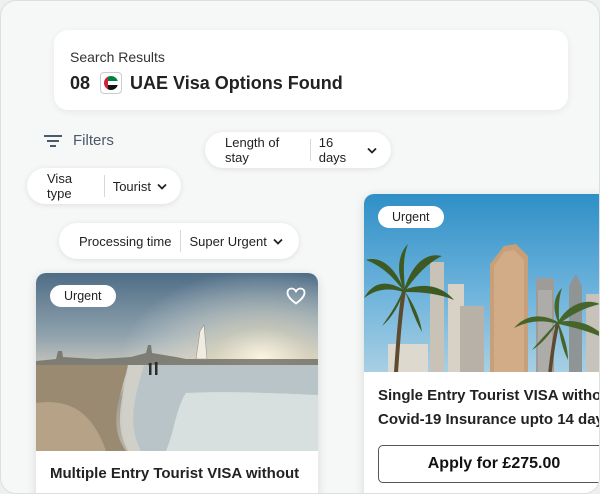 This screenshot has width=600, height=494. I want to click on search-results-summary: 08 UAE Visa Options Found, so click(206, 83).